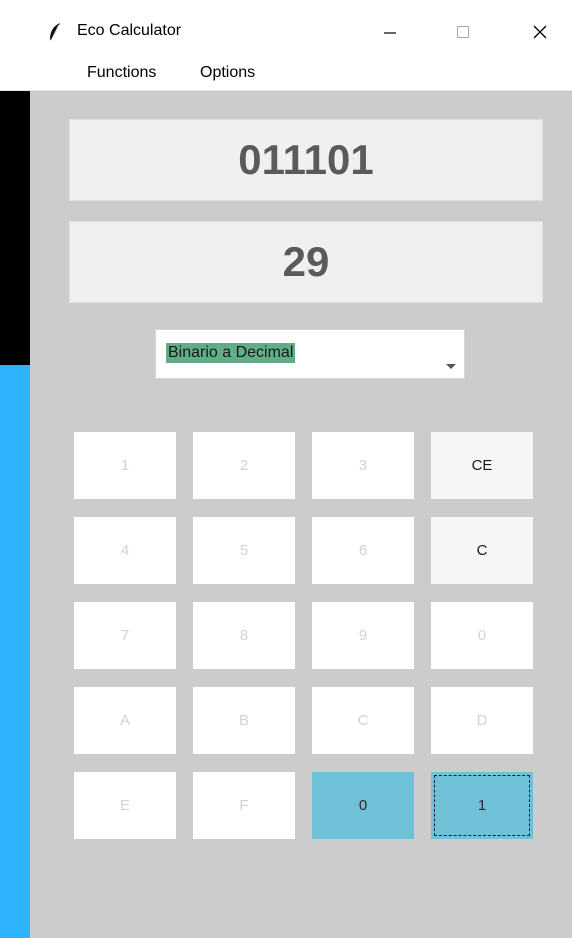 Image resolution: width=572 pixels, height=938 pixels. I want to click on key-c: C, so click(363, 720).